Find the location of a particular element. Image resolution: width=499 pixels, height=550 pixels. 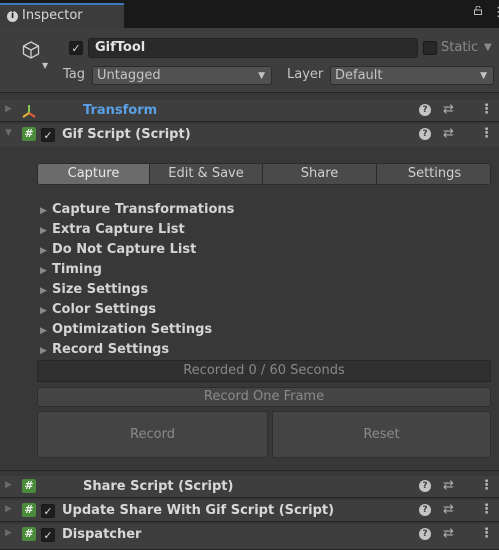

tab-bar: i Inspector ⋮ is located at coordinates (249, 14).